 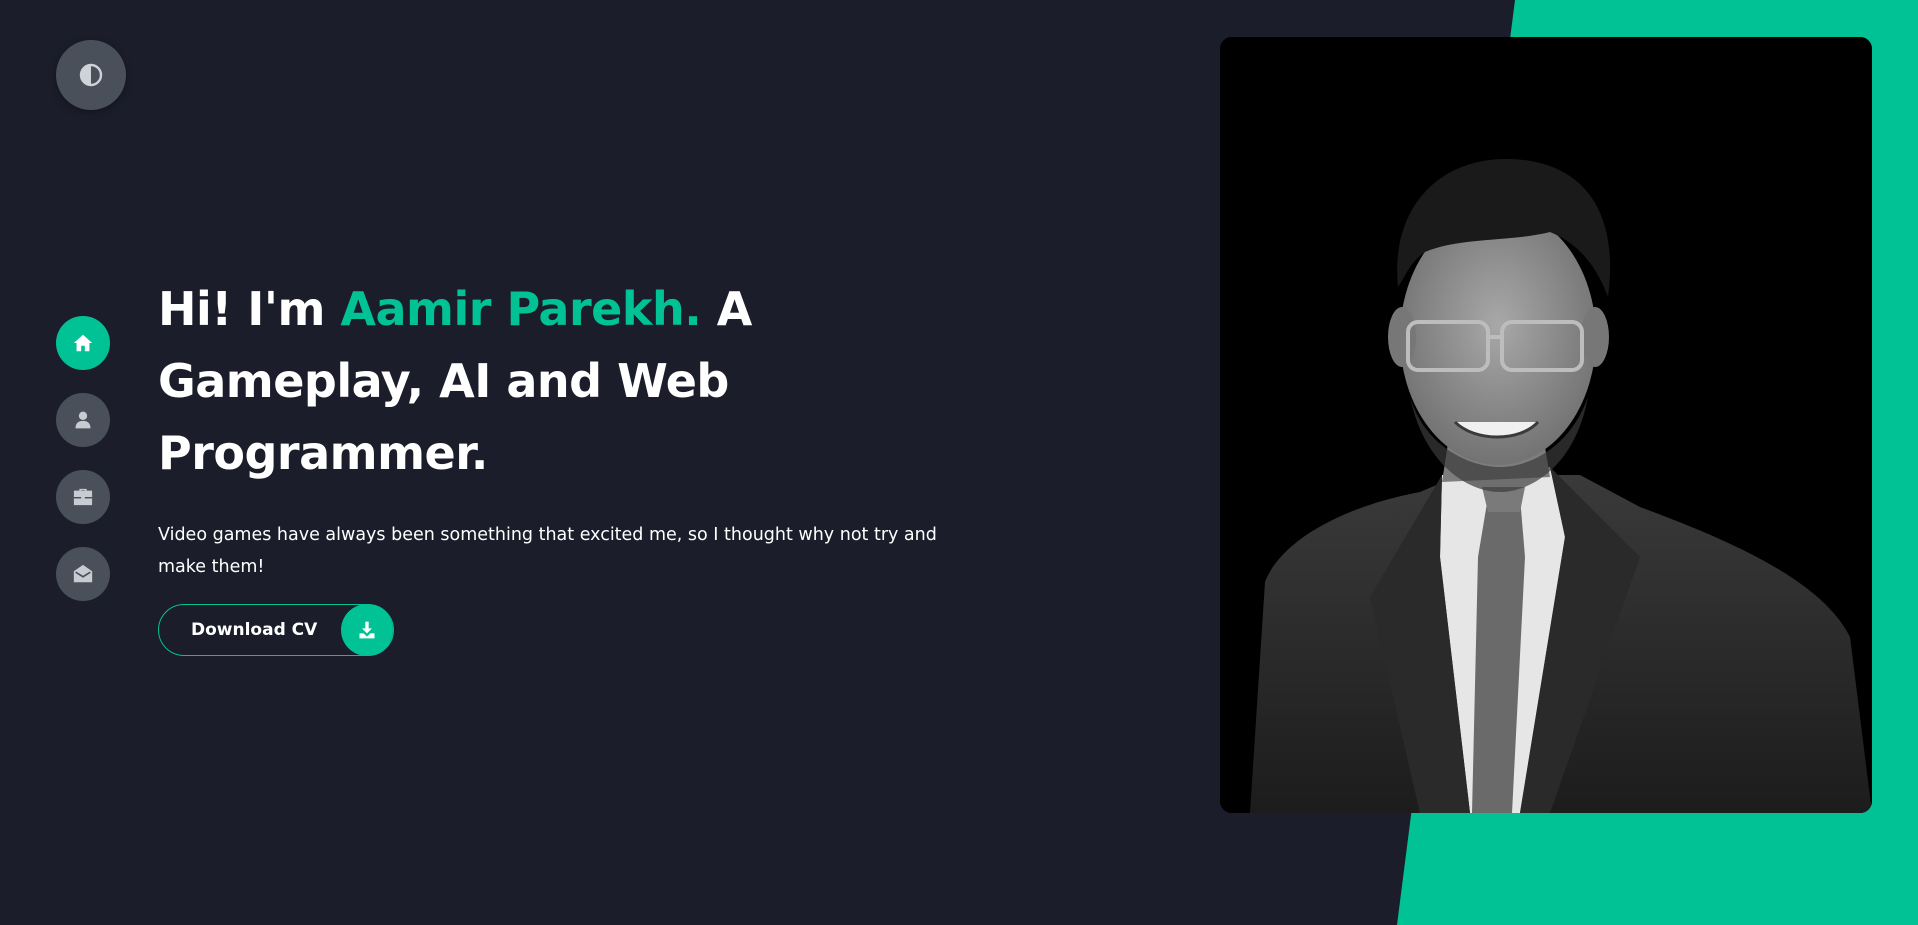 I want to click on briefcase-icon, so click(x=83, y=497).